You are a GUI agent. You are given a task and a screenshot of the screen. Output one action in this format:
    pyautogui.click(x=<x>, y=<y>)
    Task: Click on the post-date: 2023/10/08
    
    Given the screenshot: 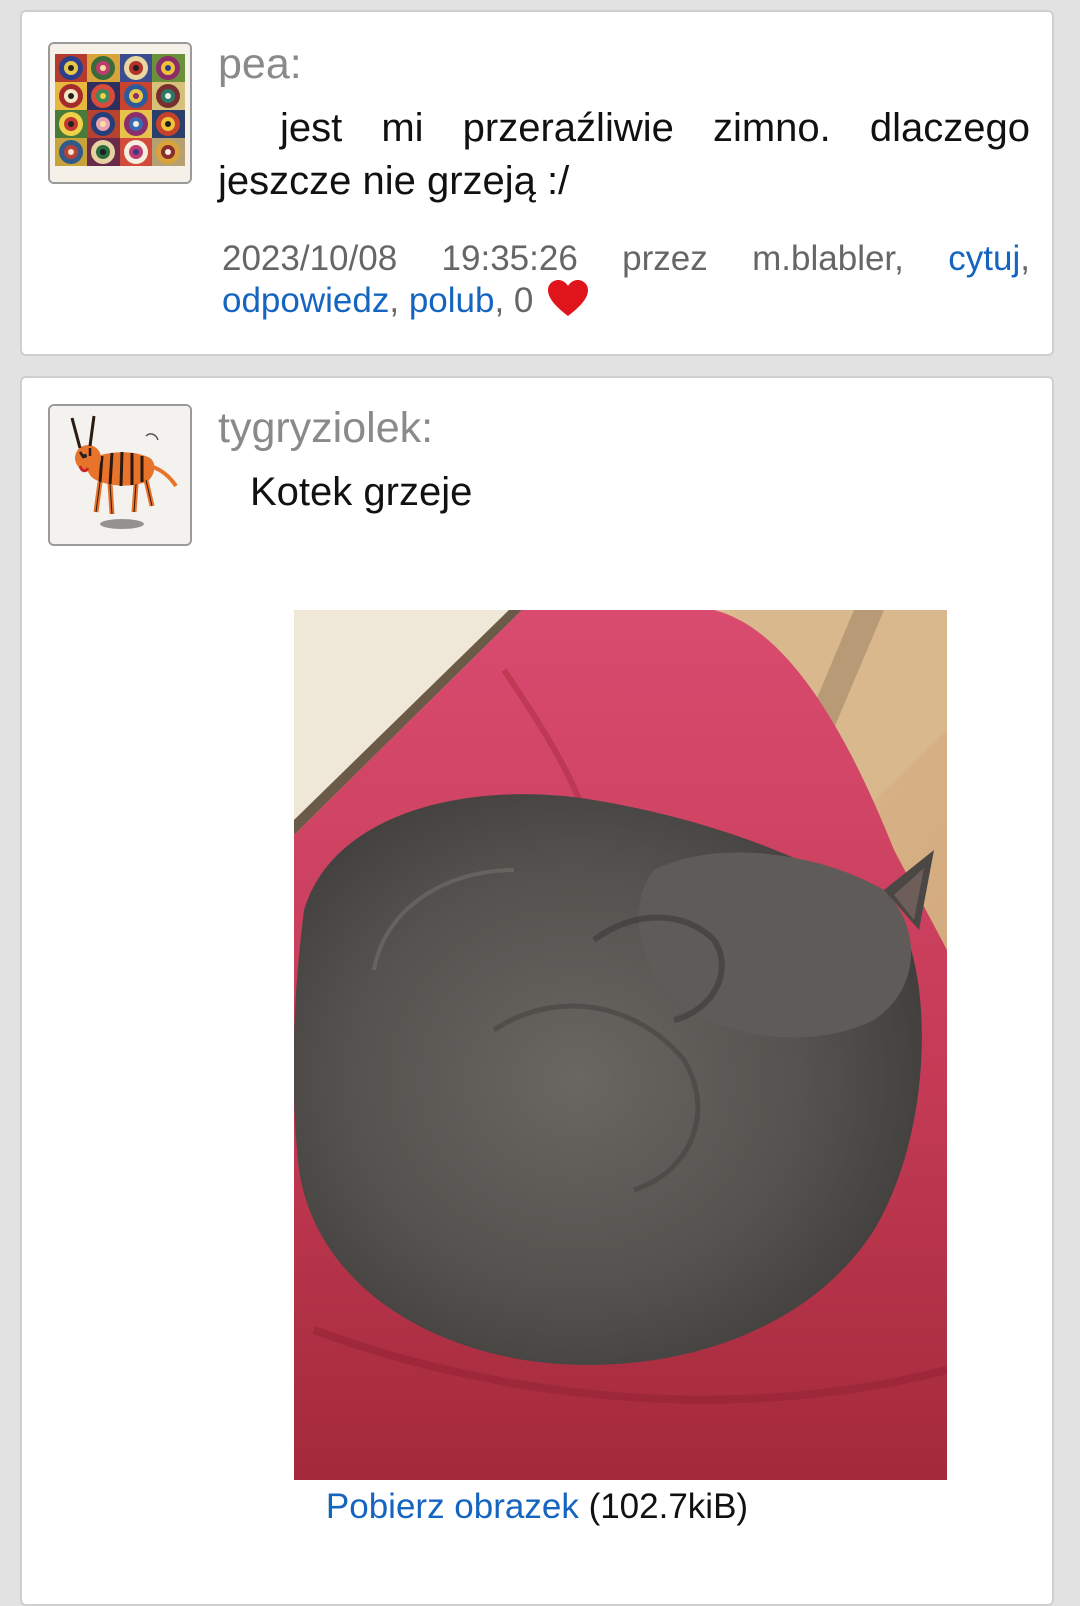 What is the action you would take?
    pyautogui.click(x=310, y=258)
    